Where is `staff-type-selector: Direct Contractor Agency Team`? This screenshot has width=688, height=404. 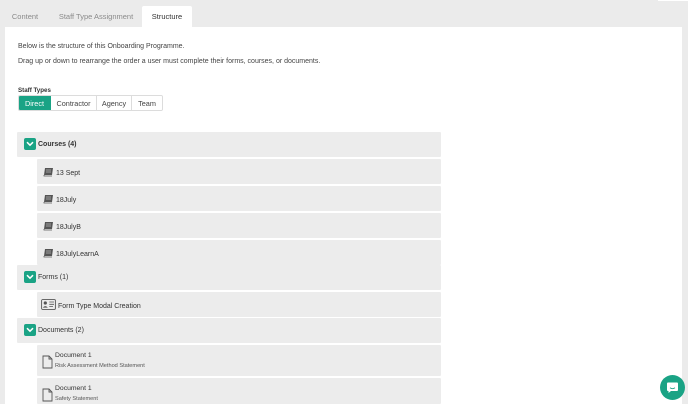
staff-type-selector: Direct Contractor Agency Team is located at coordinates (90, 103).